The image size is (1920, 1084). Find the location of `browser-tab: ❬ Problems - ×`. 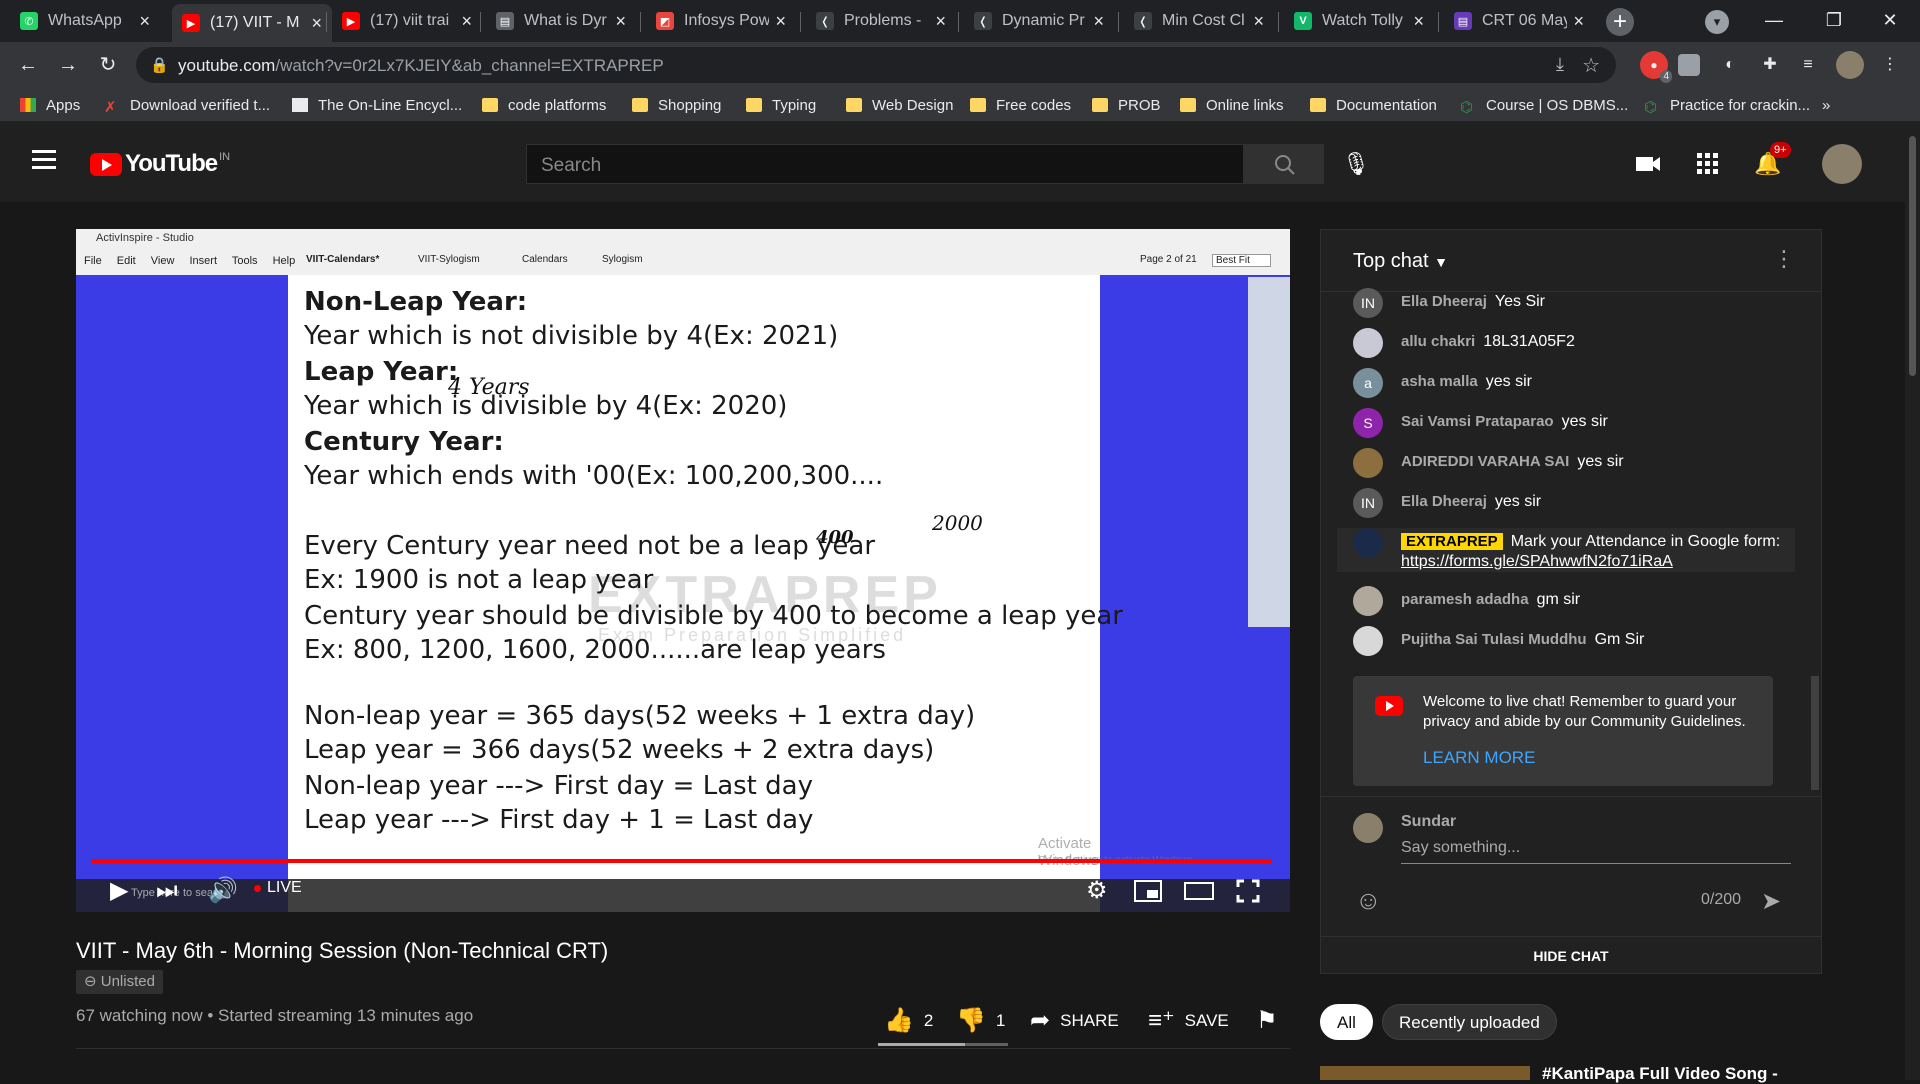

browser-tab: ❬ Problems - × is located at coordinates (881, 21).